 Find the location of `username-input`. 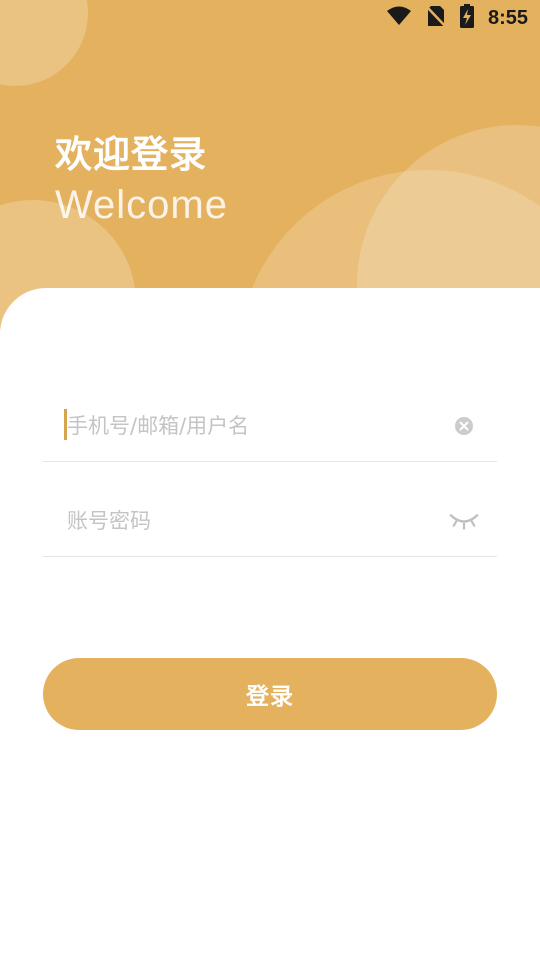

username-input is located at coordinates (247, 426).